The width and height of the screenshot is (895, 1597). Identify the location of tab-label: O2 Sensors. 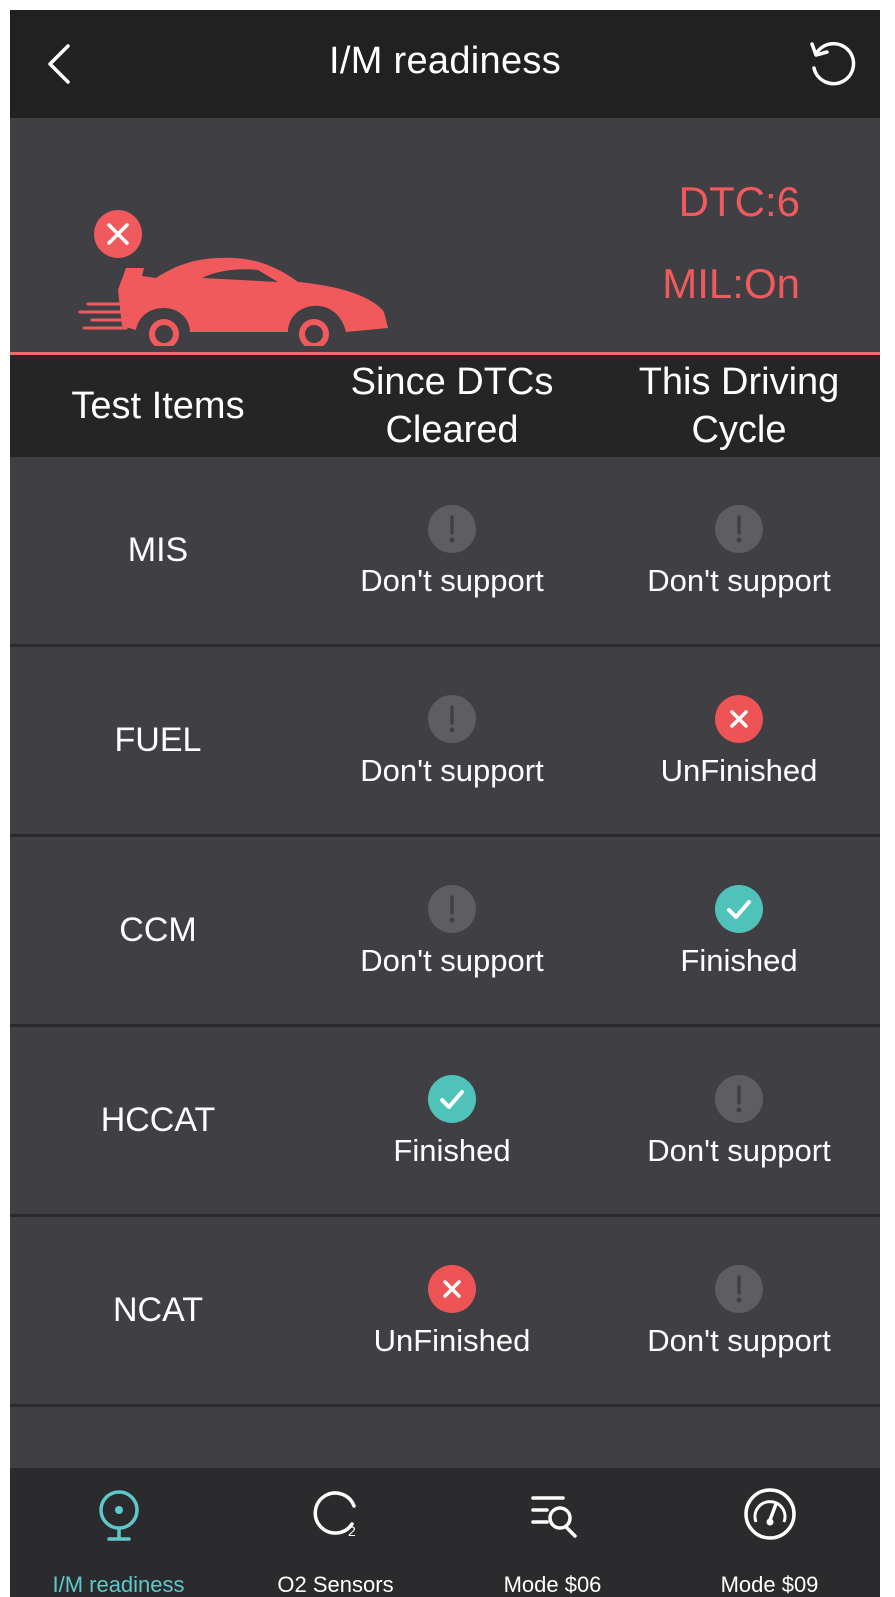
(335, 1584).